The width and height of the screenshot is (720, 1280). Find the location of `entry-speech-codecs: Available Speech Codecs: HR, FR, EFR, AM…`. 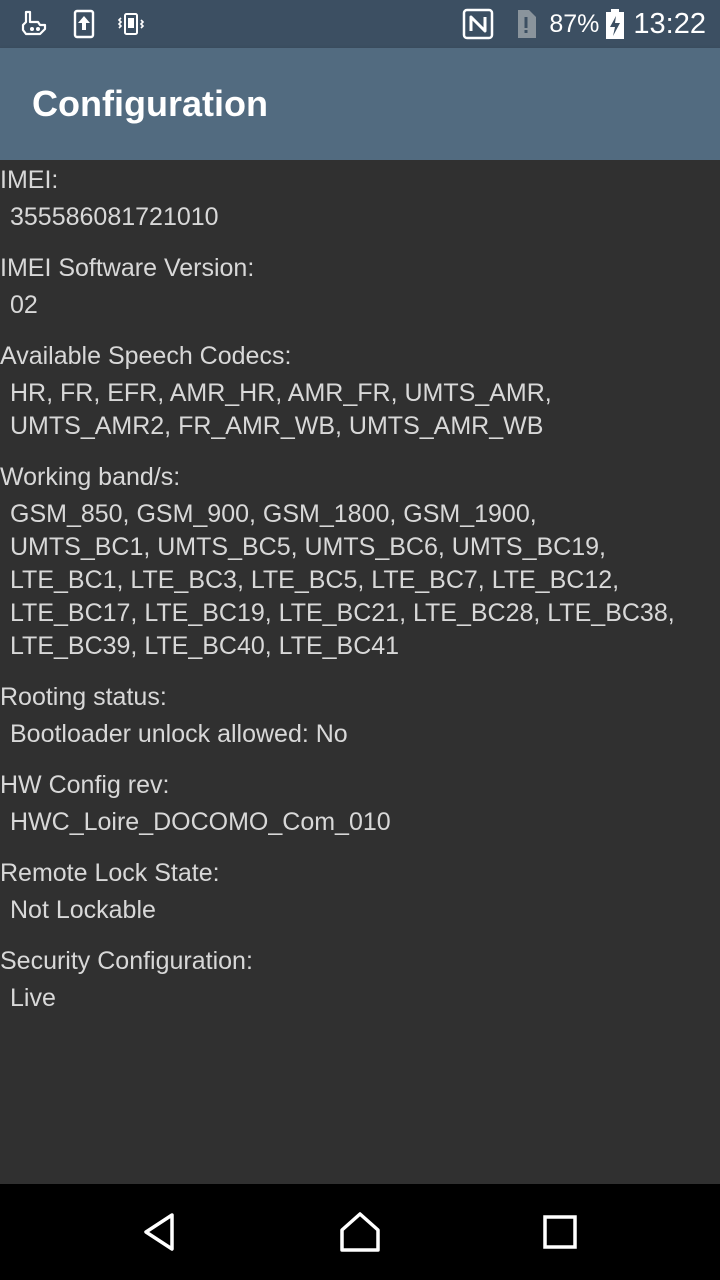

entry-speech-codecs: Available Speech Codecs: HR, FR, EFR, AM… is located at coordinates (360, 391).